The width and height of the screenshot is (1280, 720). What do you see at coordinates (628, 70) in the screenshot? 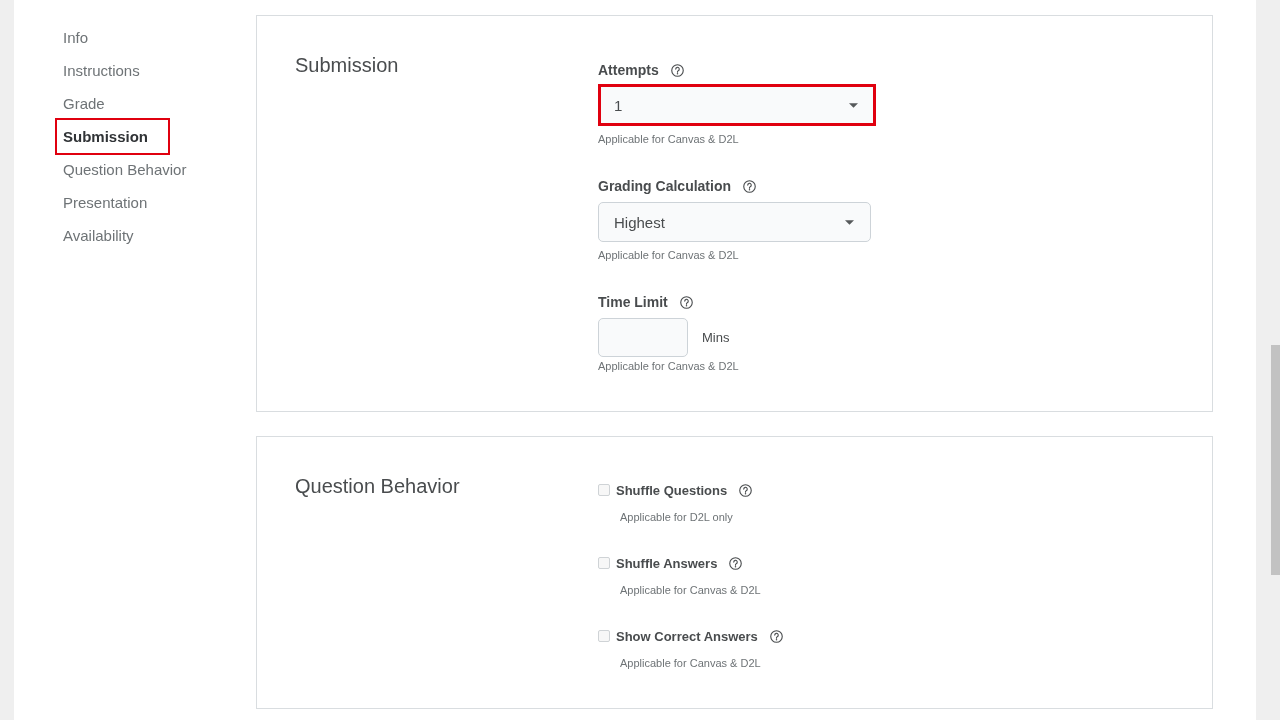
I see `field-label: Attempts` at bounding box center [628, 70].